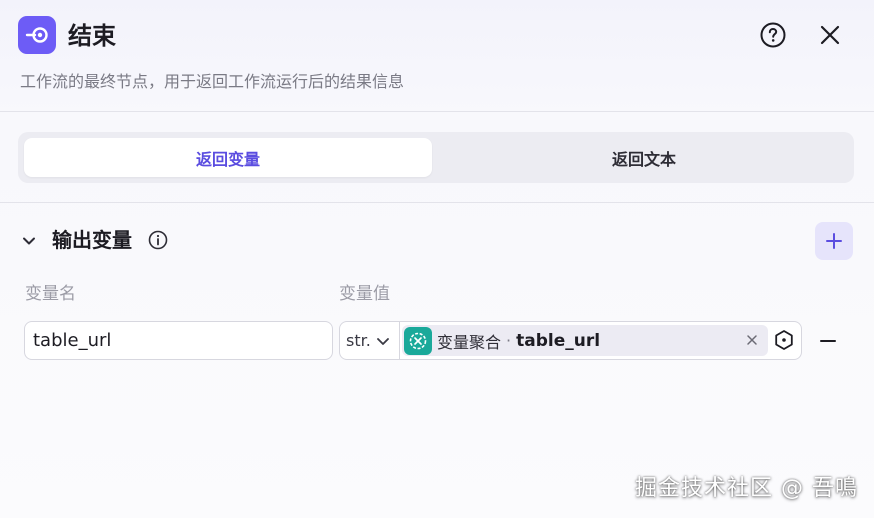  I want to click on variable-reference-tag: 变量聚合 · table_url, so click(585, 340).